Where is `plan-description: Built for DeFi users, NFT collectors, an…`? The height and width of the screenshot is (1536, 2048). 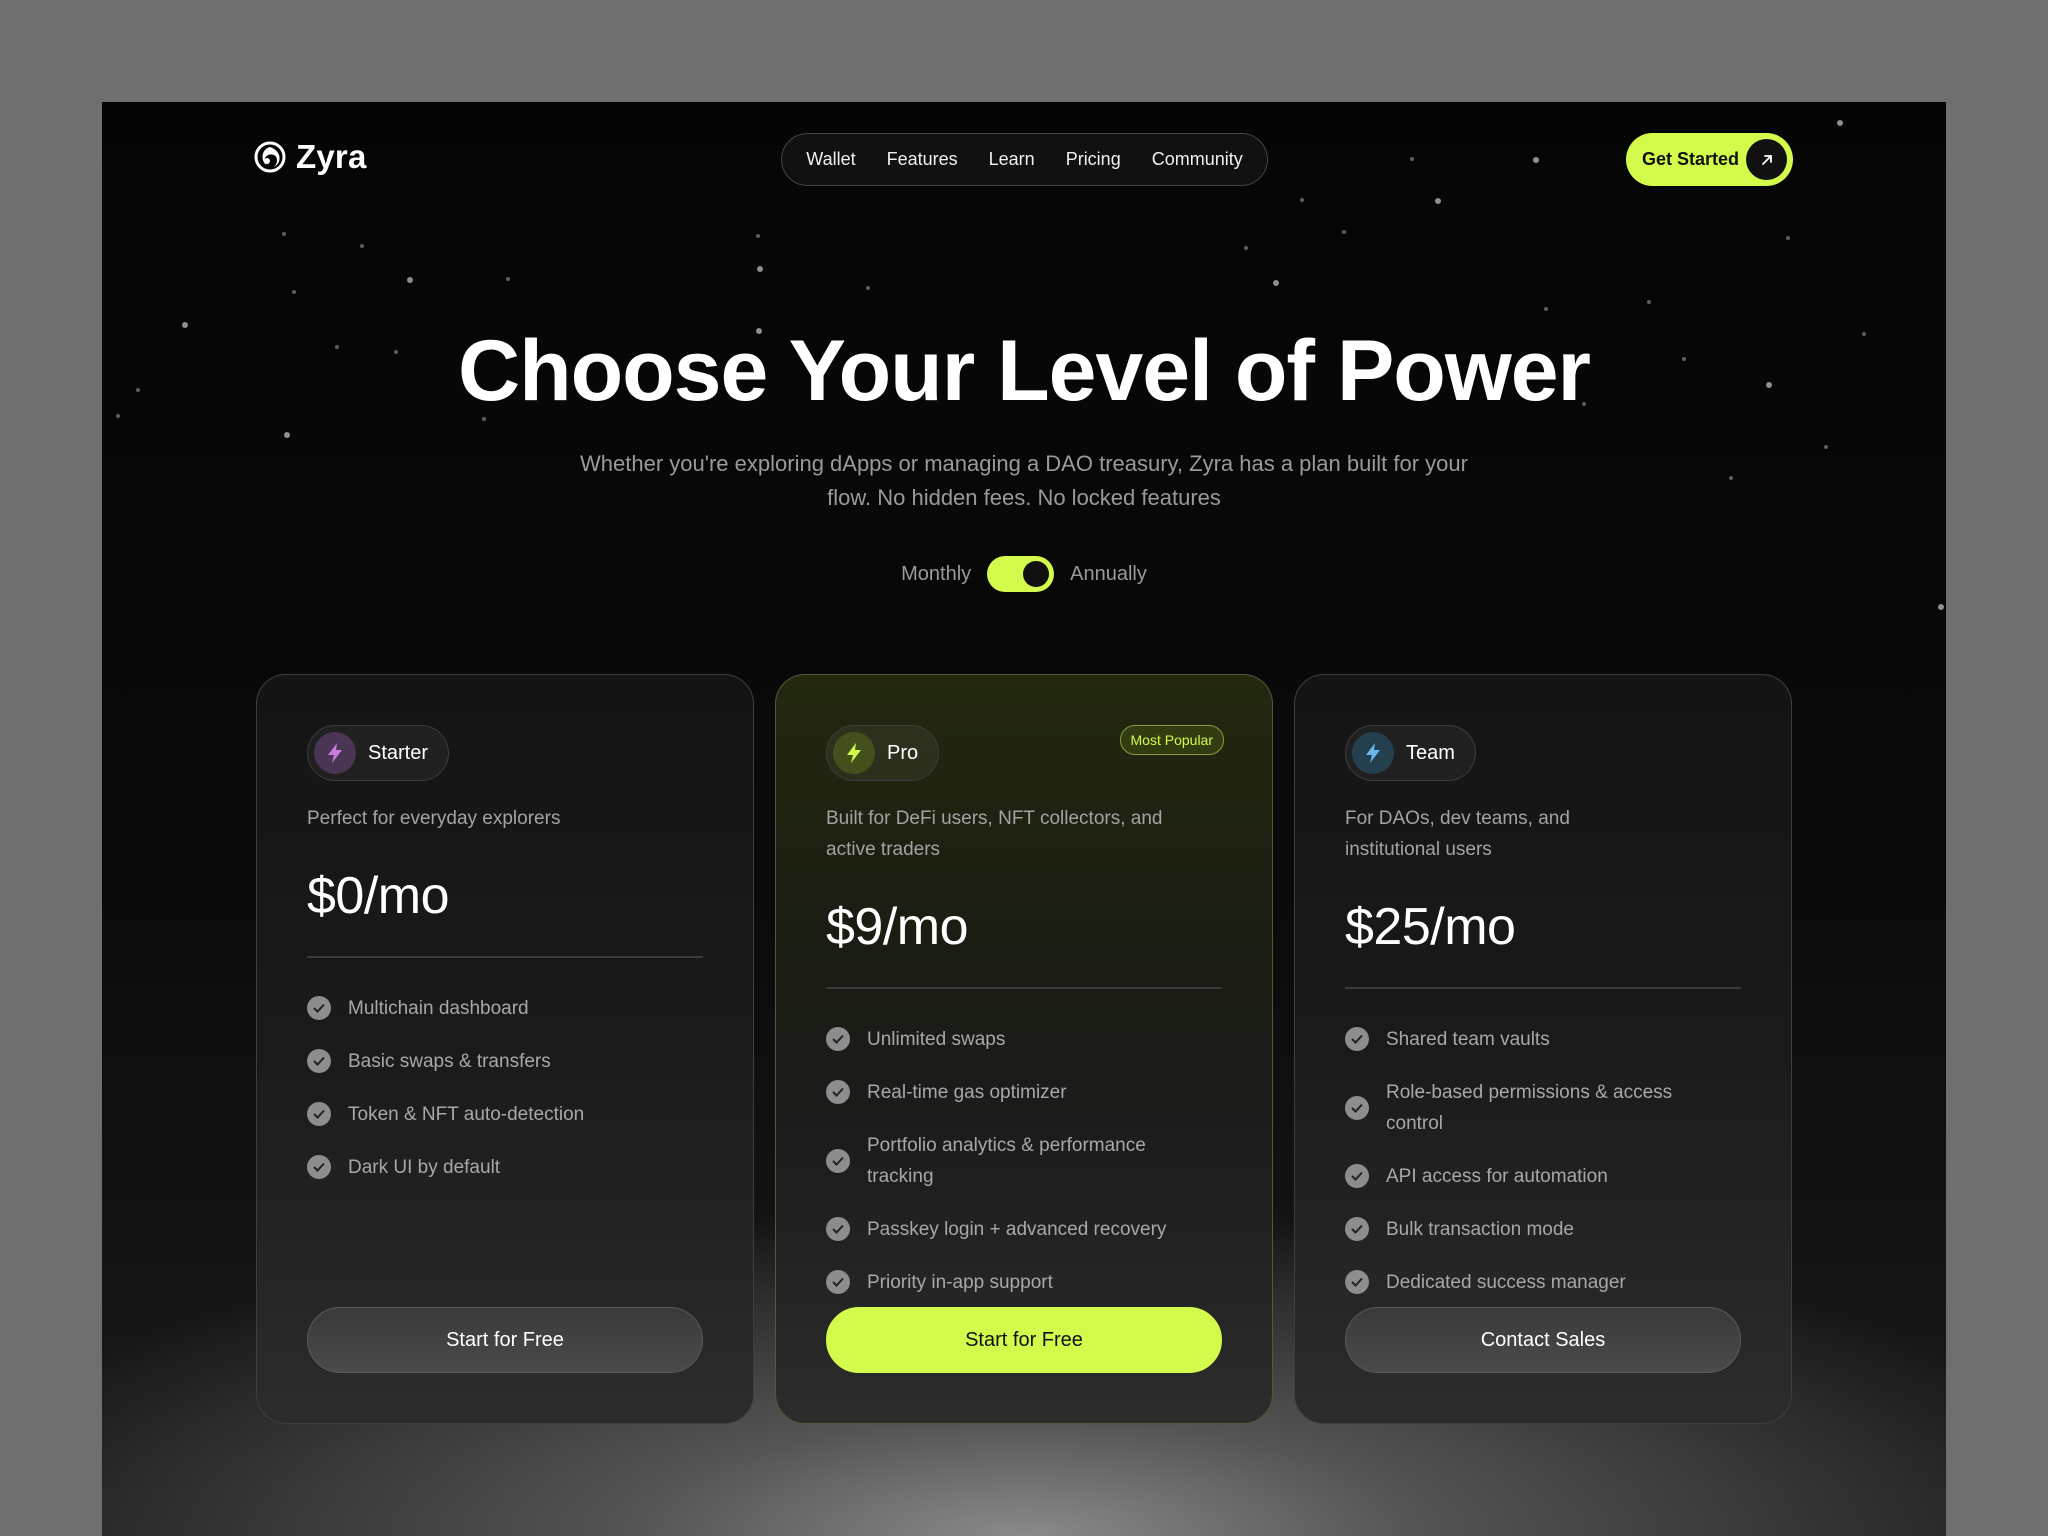 plan-description: Built for DeFi users, NFT collectors, an… is located at coordinates (994, 834).